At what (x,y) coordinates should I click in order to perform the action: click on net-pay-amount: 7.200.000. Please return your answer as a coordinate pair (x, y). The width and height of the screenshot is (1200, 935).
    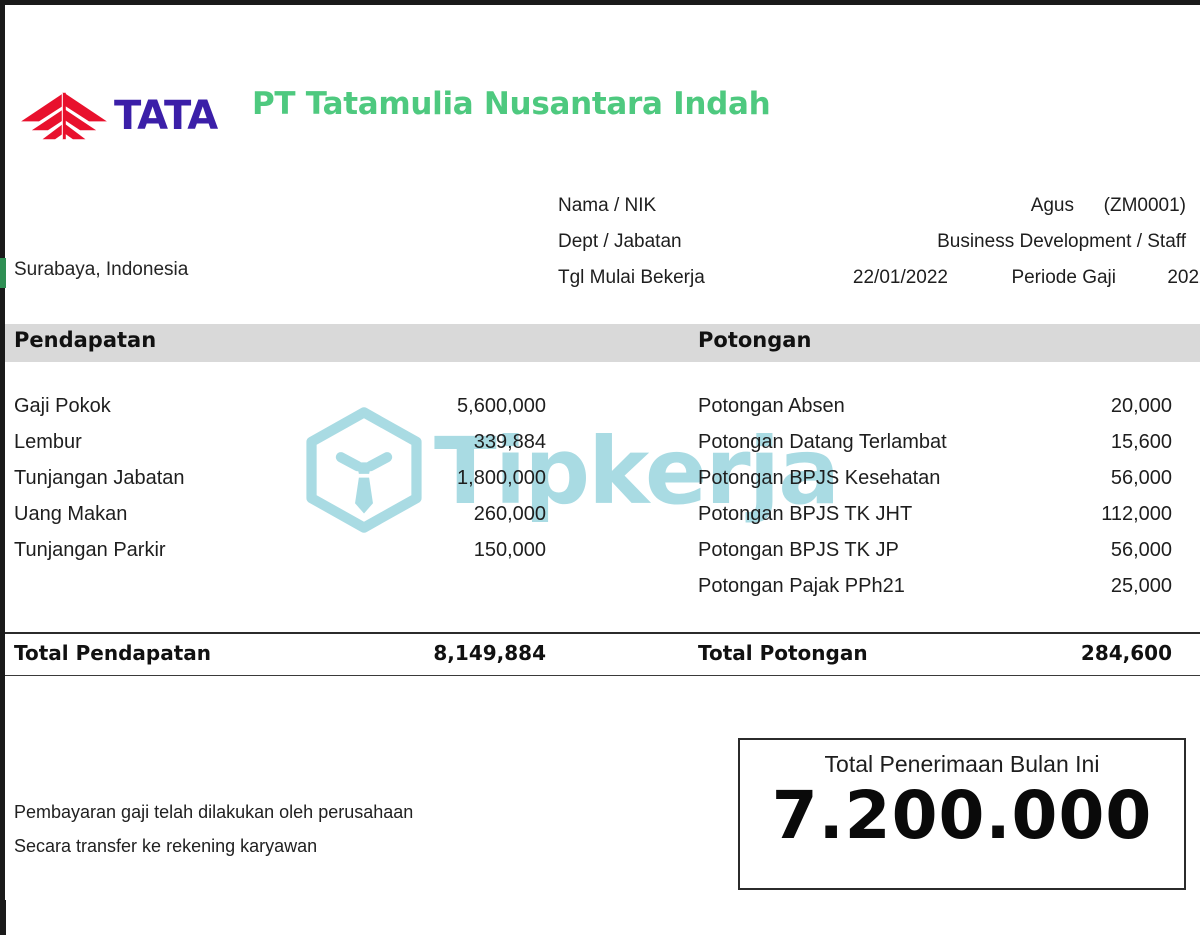
    Looking at the image, I should click on (962, 816).